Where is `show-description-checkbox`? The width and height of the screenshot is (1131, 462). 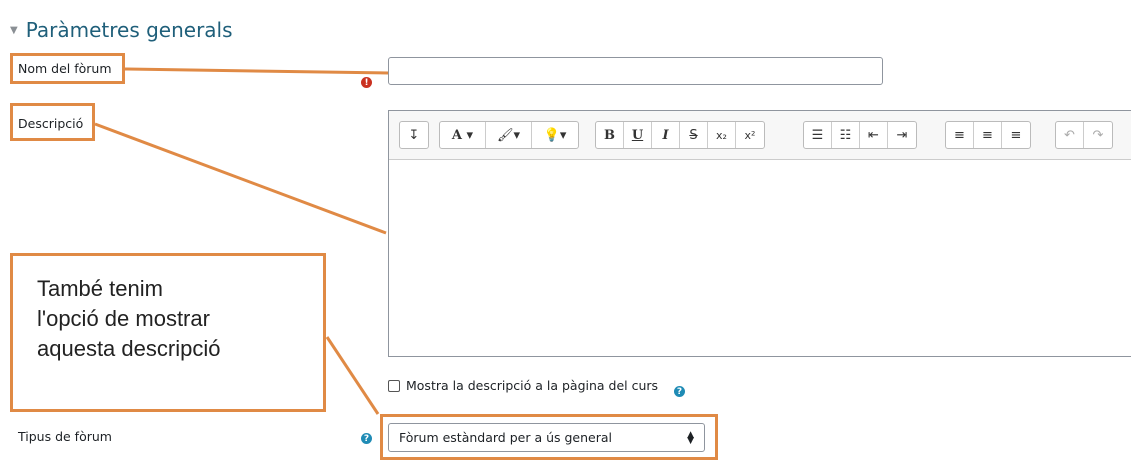
show-description-checkbox is located at coordinates (394, 385).